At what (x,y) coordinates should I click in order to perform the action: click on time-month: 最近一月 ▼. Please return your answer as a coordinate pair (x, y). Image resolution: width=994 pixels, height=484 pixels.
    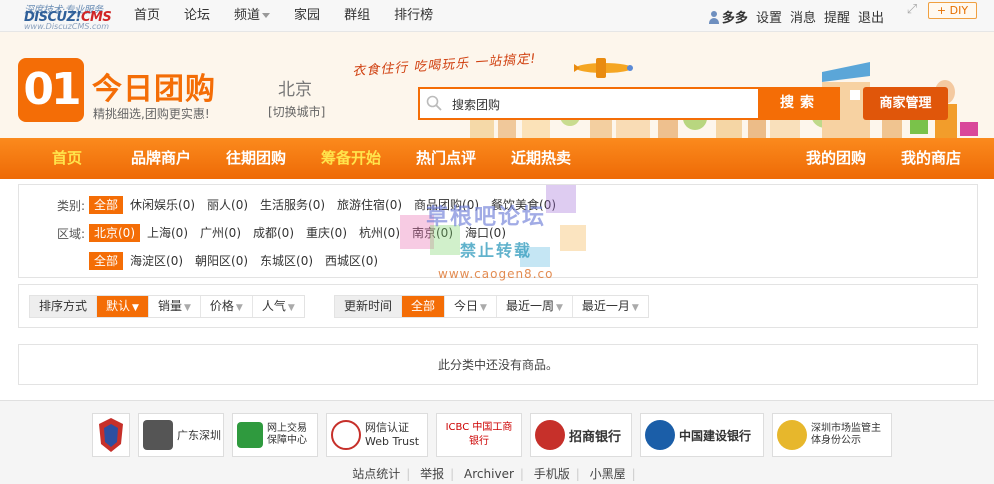
    Looking at the image, I should click on (610, 306).